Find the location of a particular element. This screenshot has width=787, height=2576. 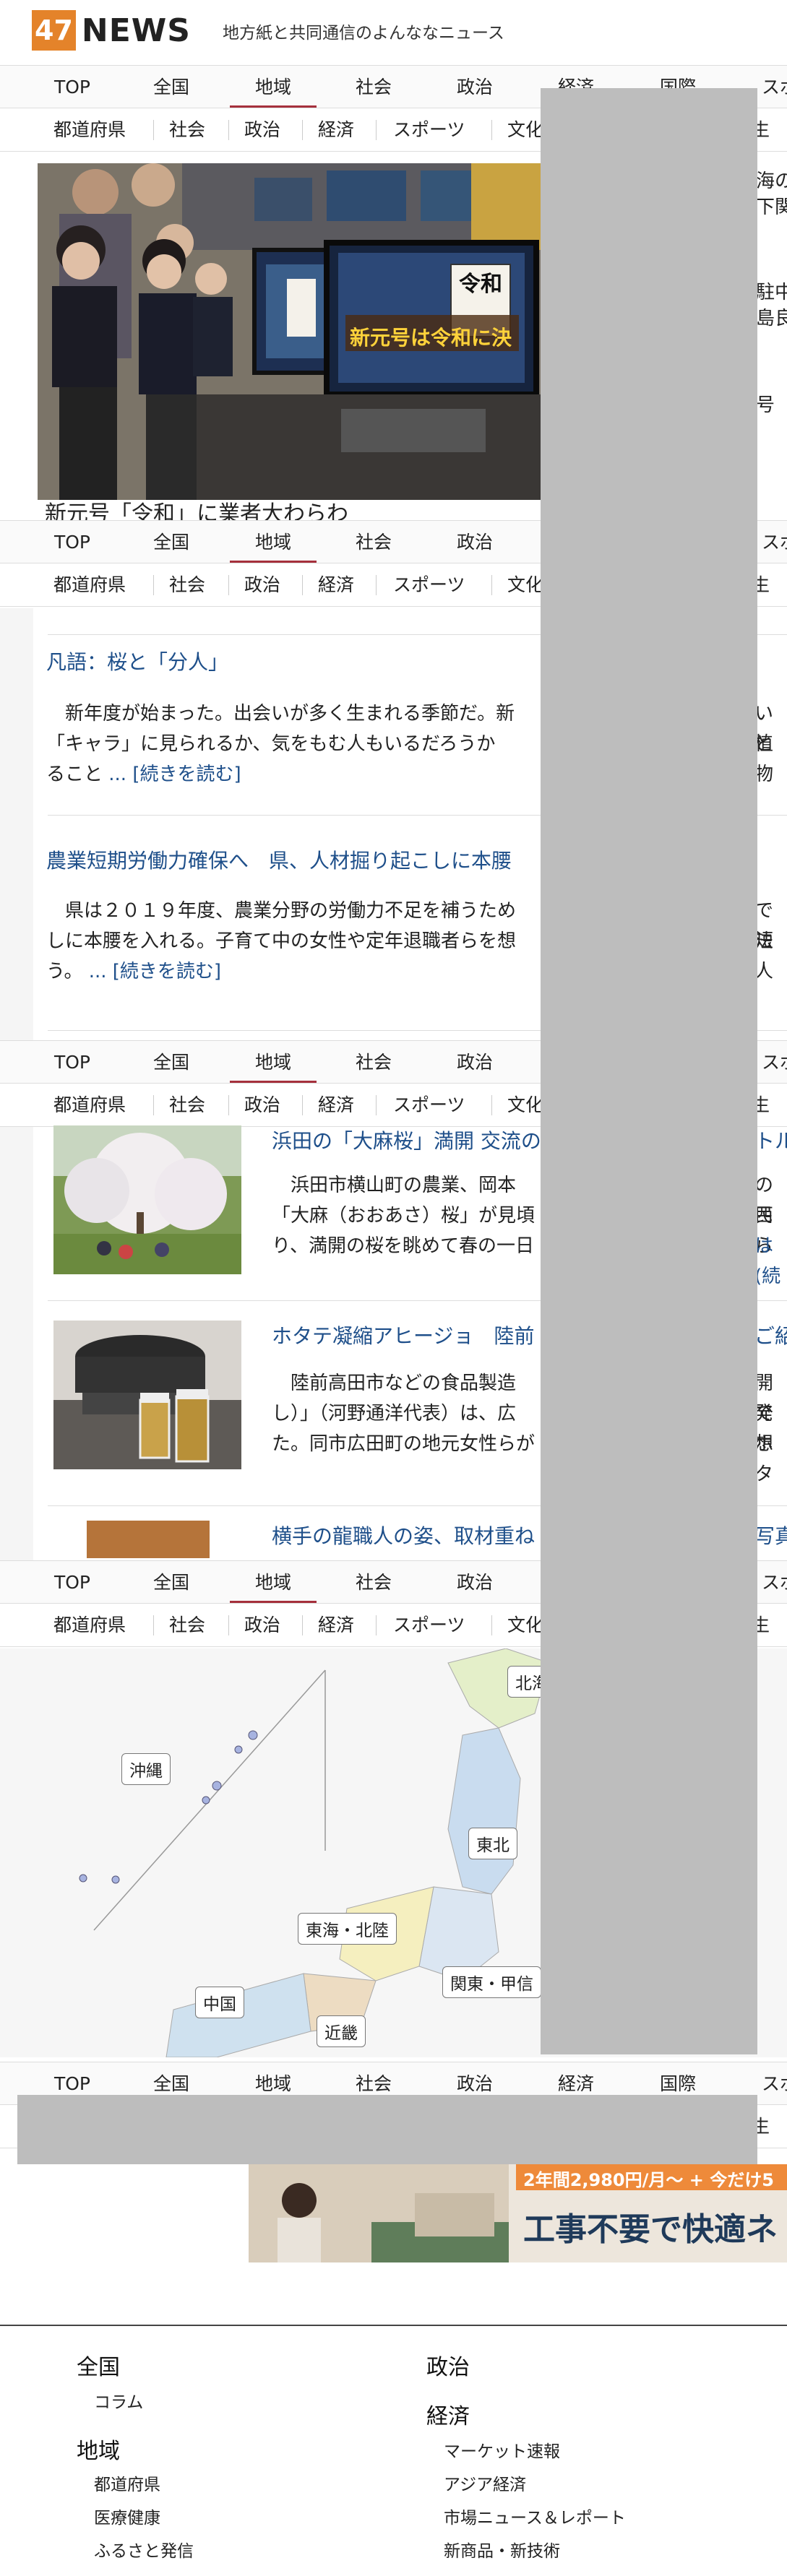

thumb-1-title: 浜田の「大麻桜」満開 交流の is located at coordinates (406, 1139).